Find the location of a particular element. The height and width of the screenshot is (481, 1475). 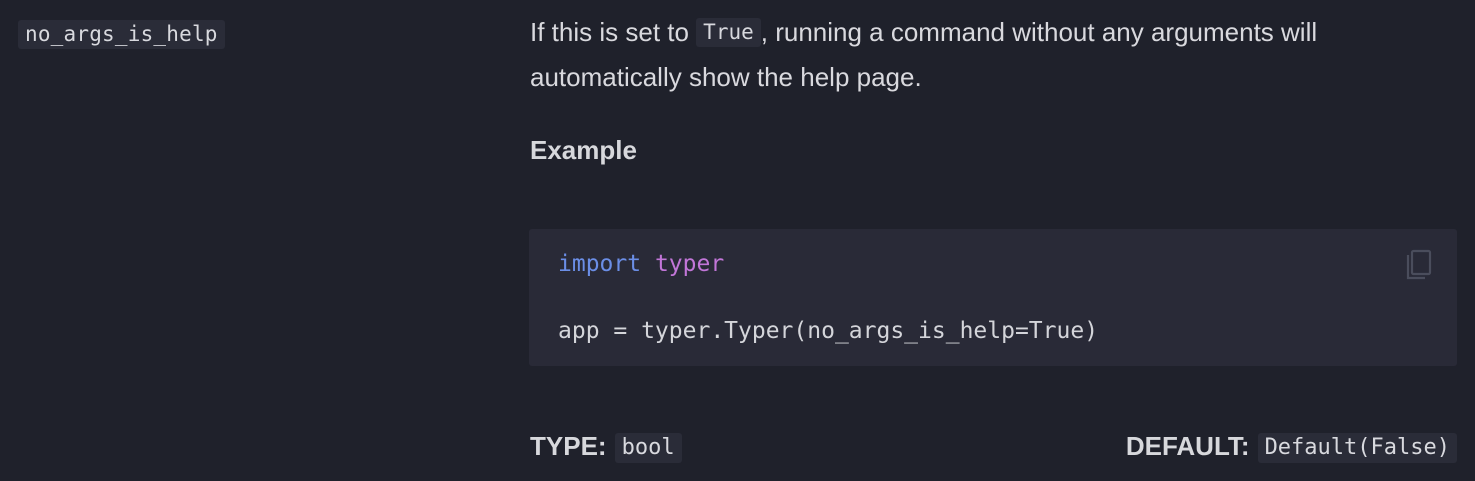

copy-icon is located at coordinates (1419, 264).